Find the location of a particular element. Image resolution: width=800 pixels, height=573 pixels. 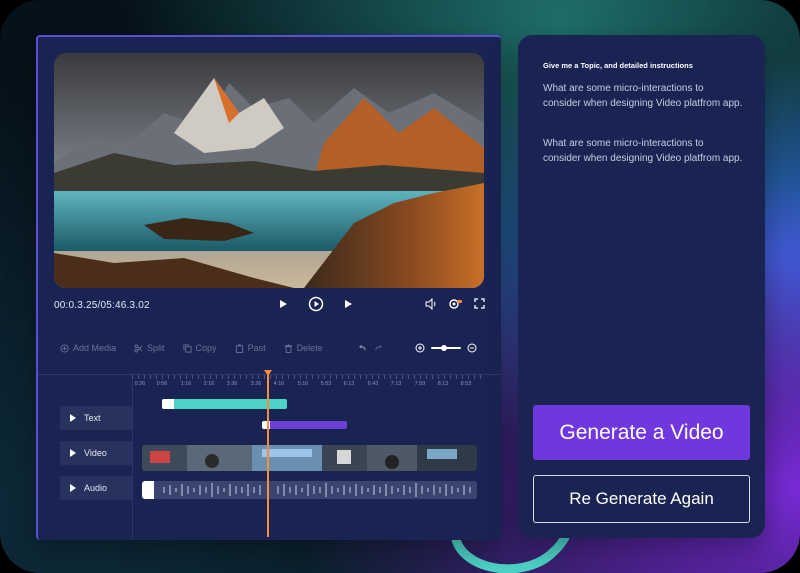

play-button is located at coordinates (283, 304).